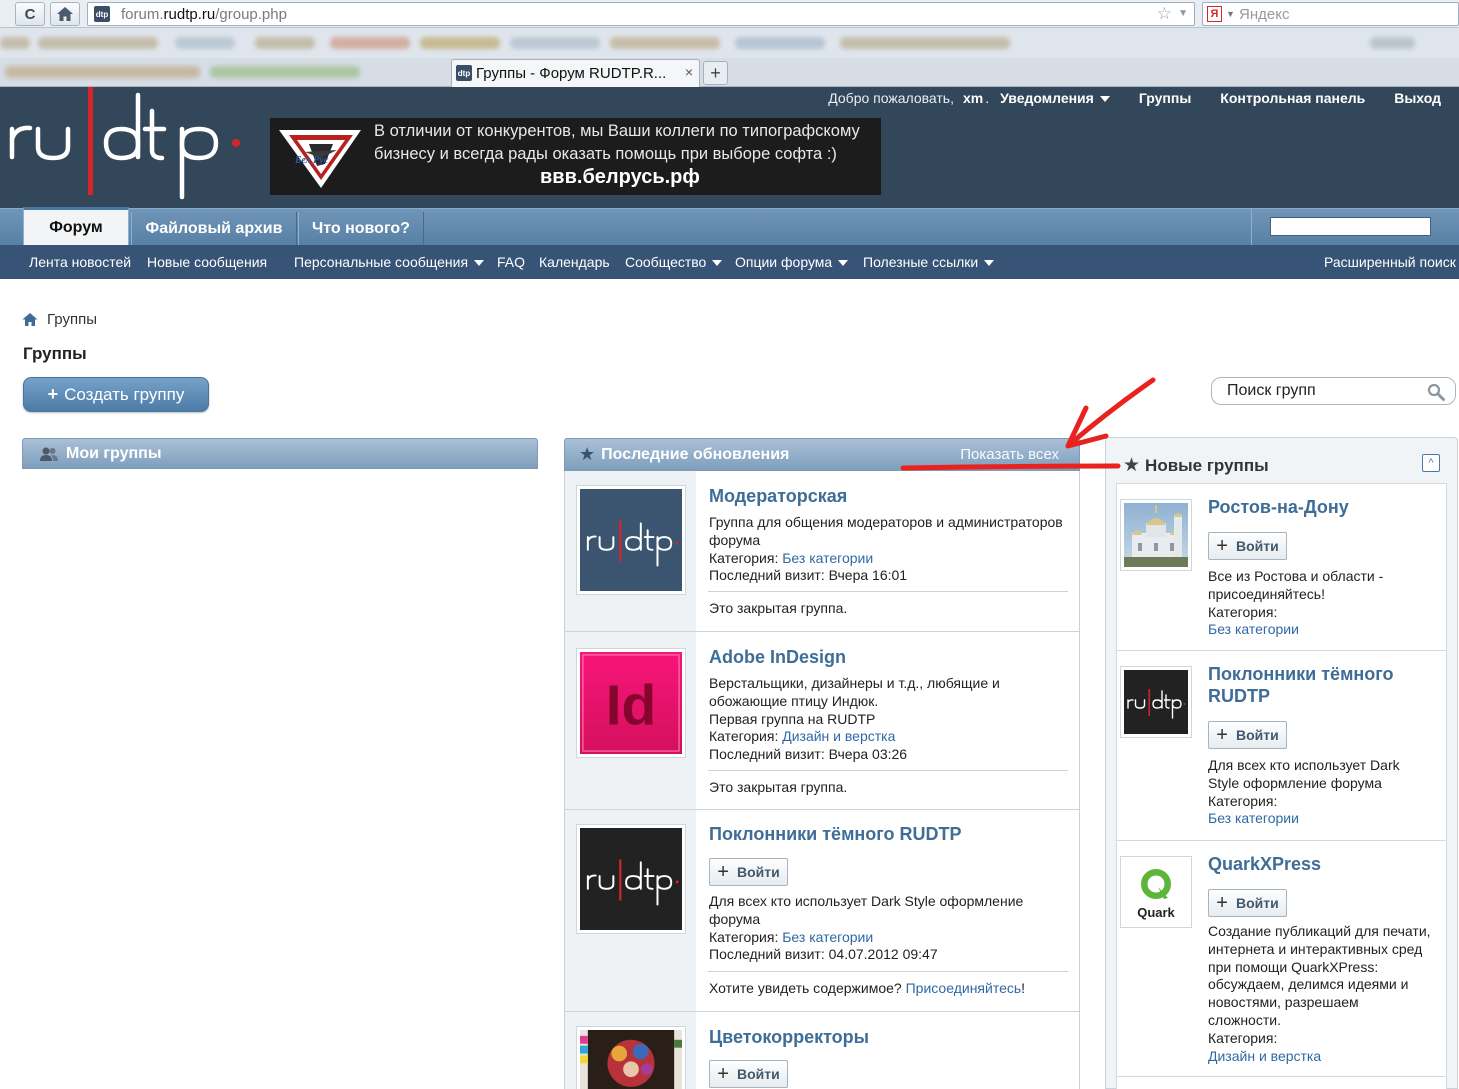 Image resolution: width=1459 pixels, height=1089 pixels. Describe the element at coordinates (574, 262) in the screenshot. I see `subnav-calendar: Календарь` at that location.